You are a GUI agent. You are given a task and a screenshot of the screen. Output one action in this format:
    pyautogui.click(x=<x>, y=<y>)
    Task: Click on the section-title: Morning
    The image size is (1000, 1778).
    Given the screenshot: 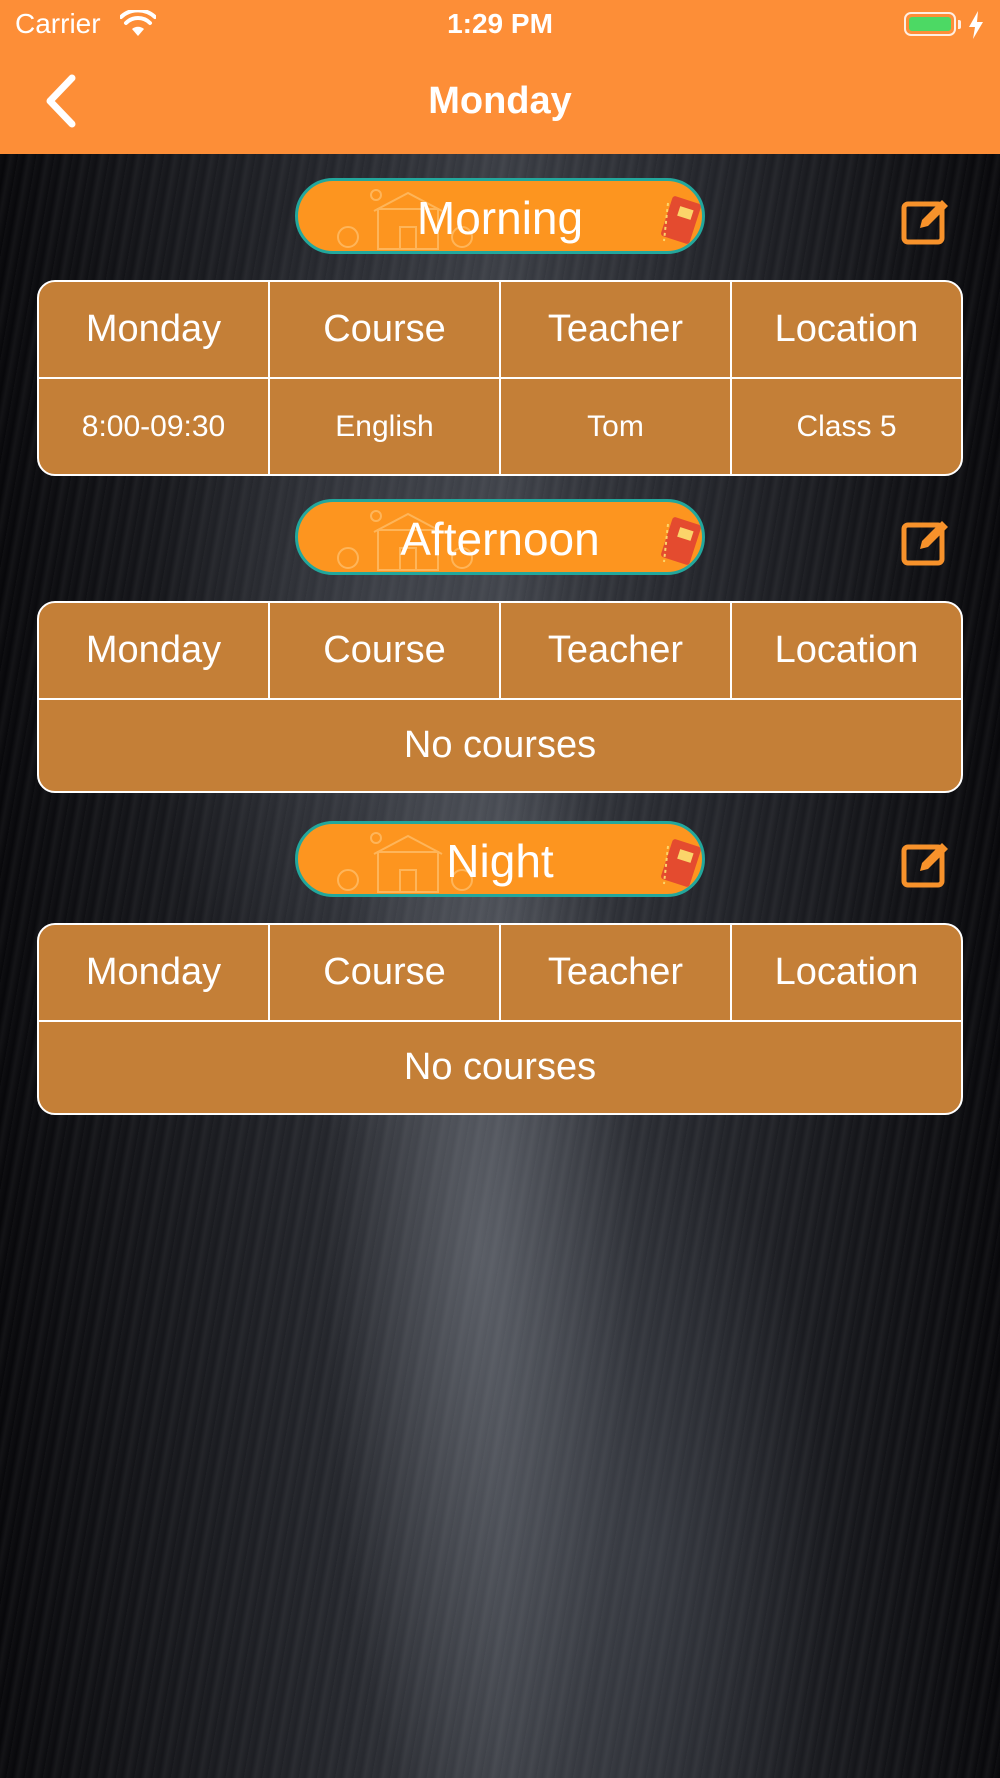 What is the action you would take?
    pyautogui.click(x=500, y=218)
    